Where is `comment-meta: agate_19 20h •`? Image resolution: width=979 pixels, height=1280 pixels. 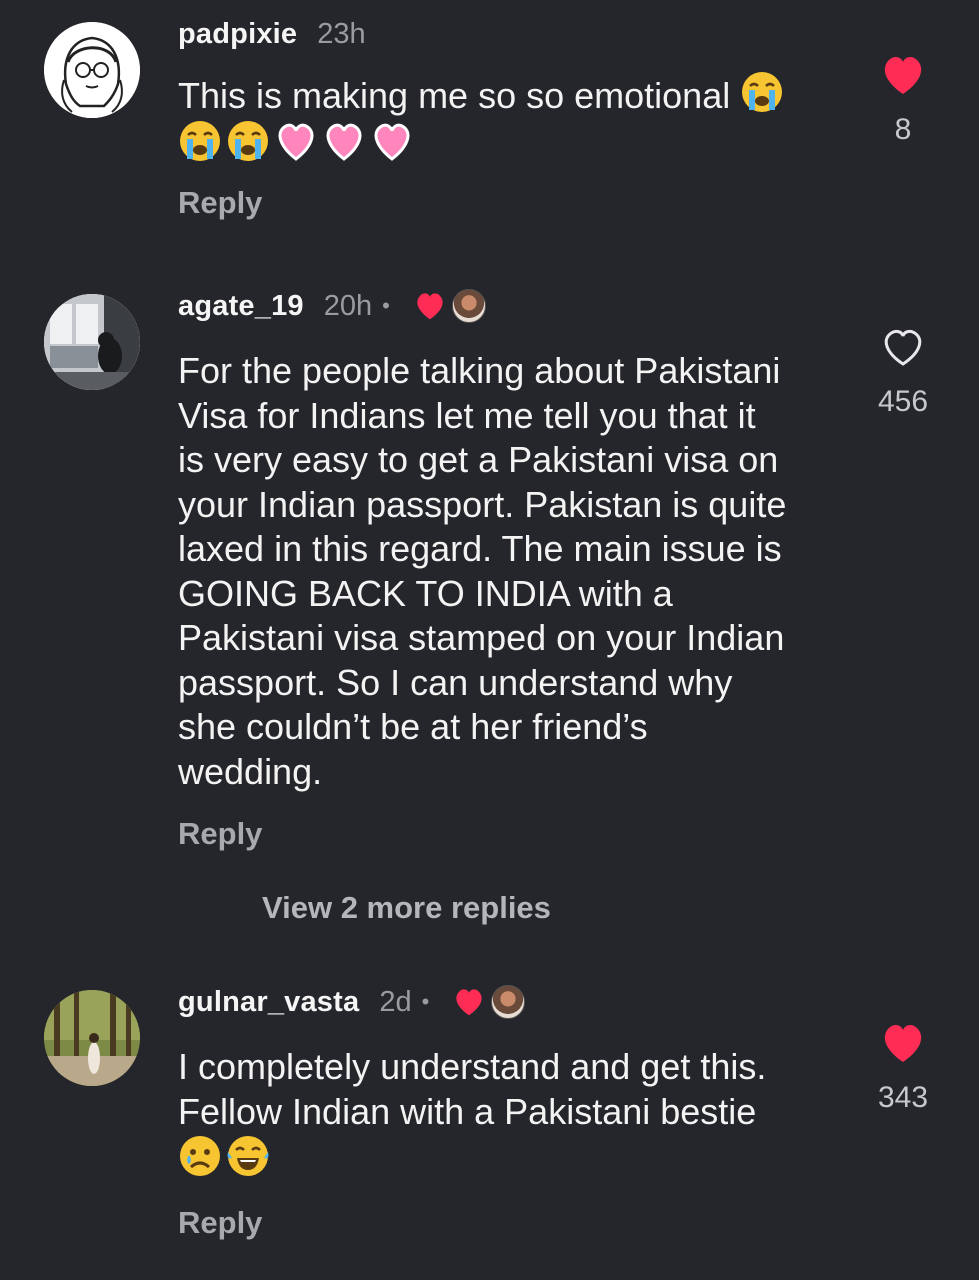
comment-meta: agate_19 20h • is located at coordinates (503, 306).